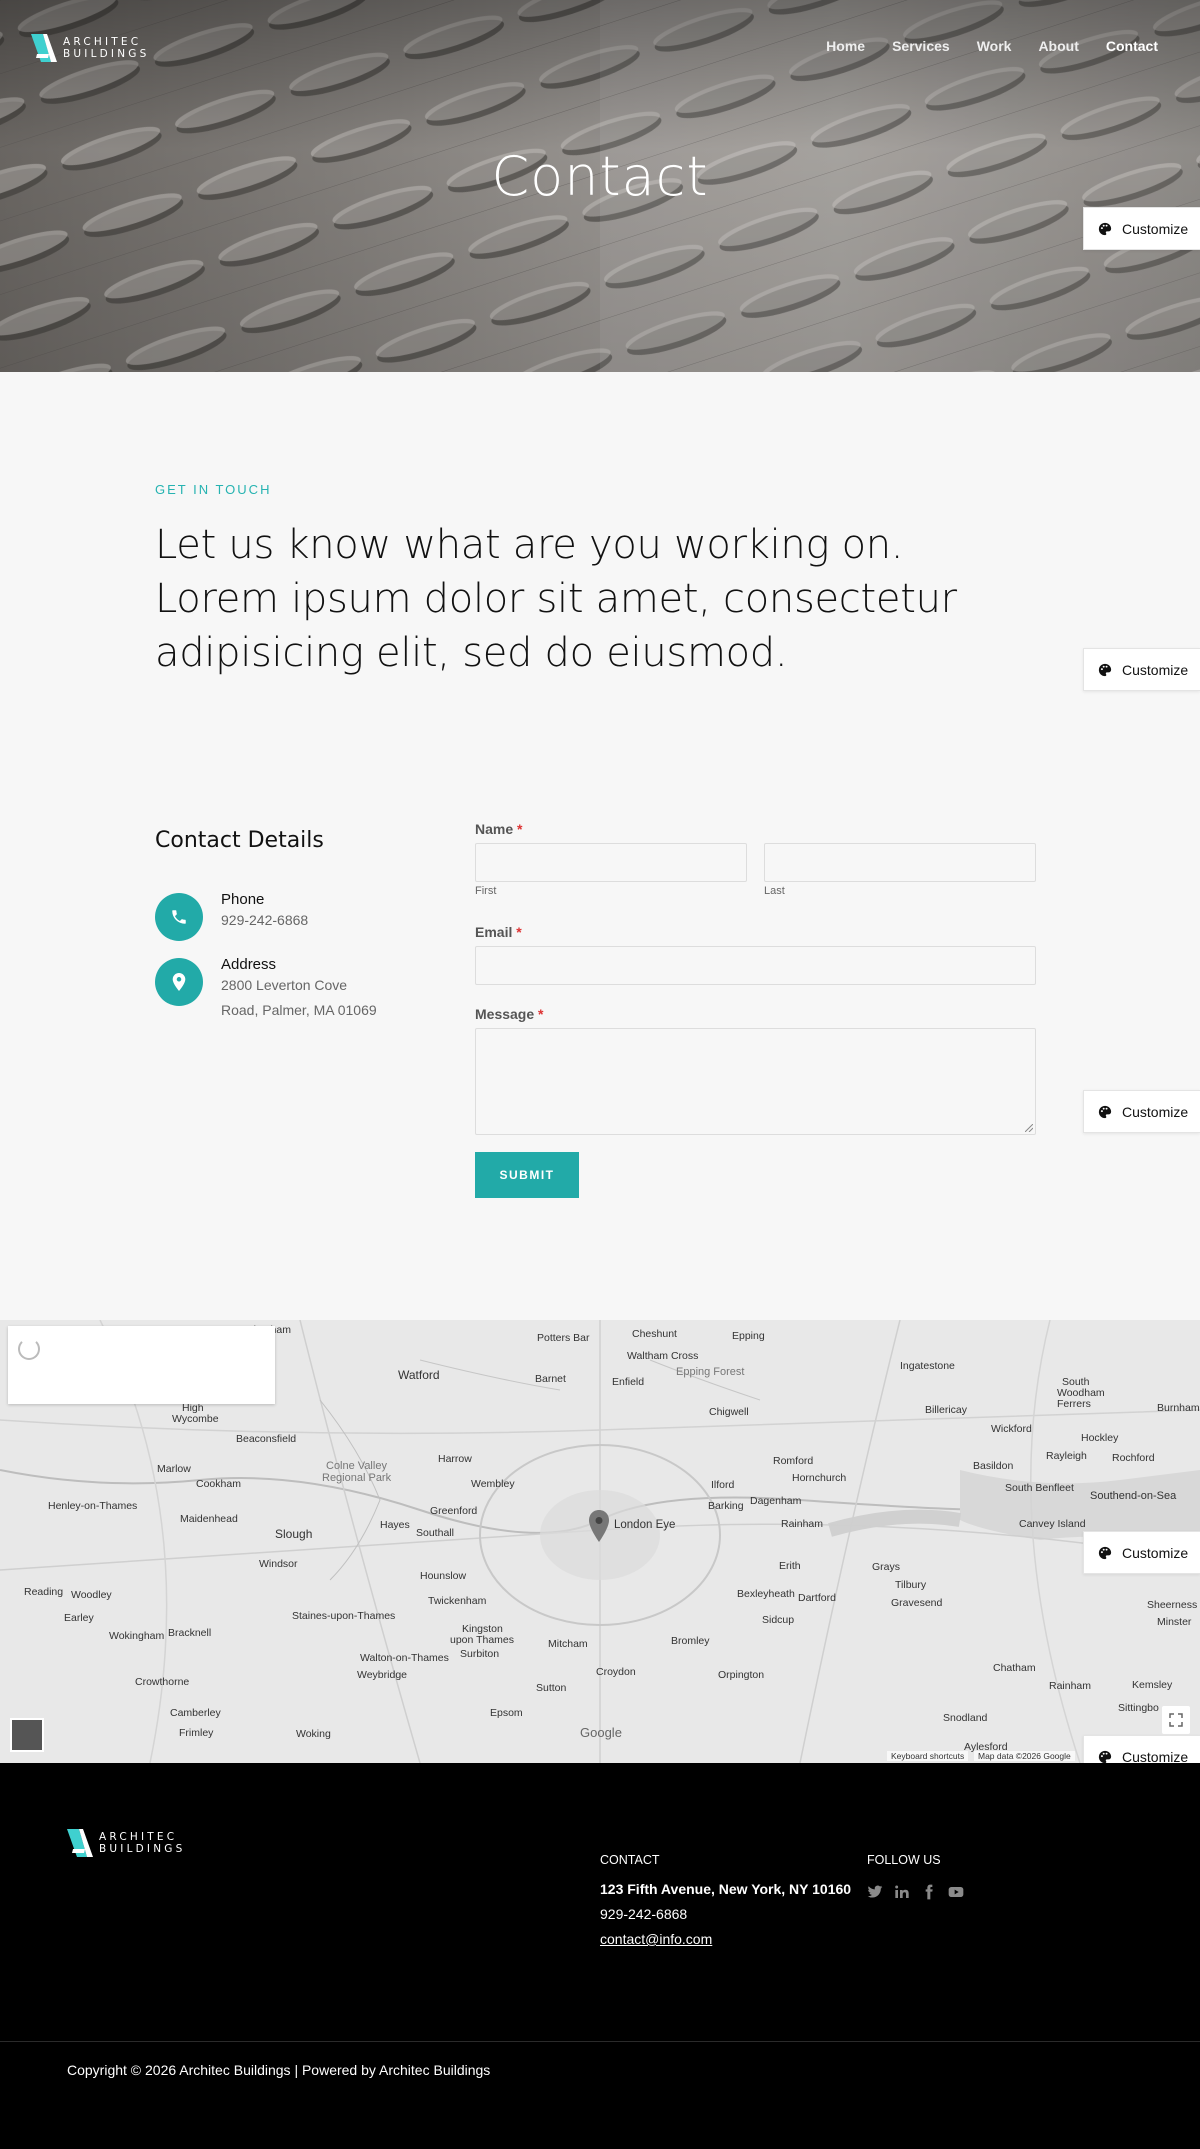 The image size is (1200, 2149). I want to click on resize-handle-icon, so click(1029, 1128).